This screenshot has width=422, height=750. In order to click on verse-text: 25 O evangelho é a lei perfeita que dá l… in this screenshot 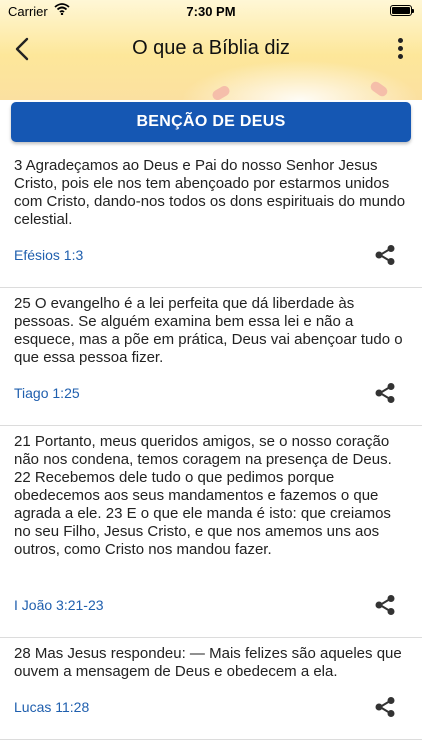, I will do `click(208, 330)`.